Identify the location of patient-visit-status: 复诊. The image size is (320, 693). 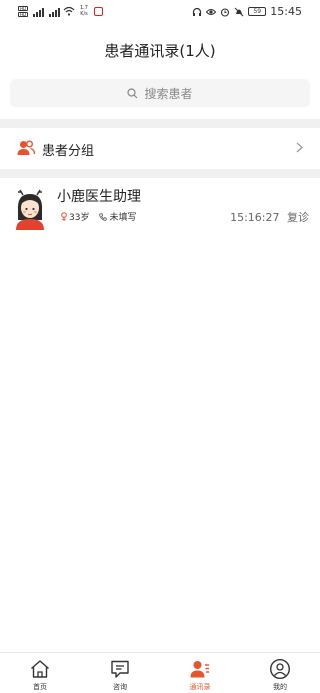
(298, 217).